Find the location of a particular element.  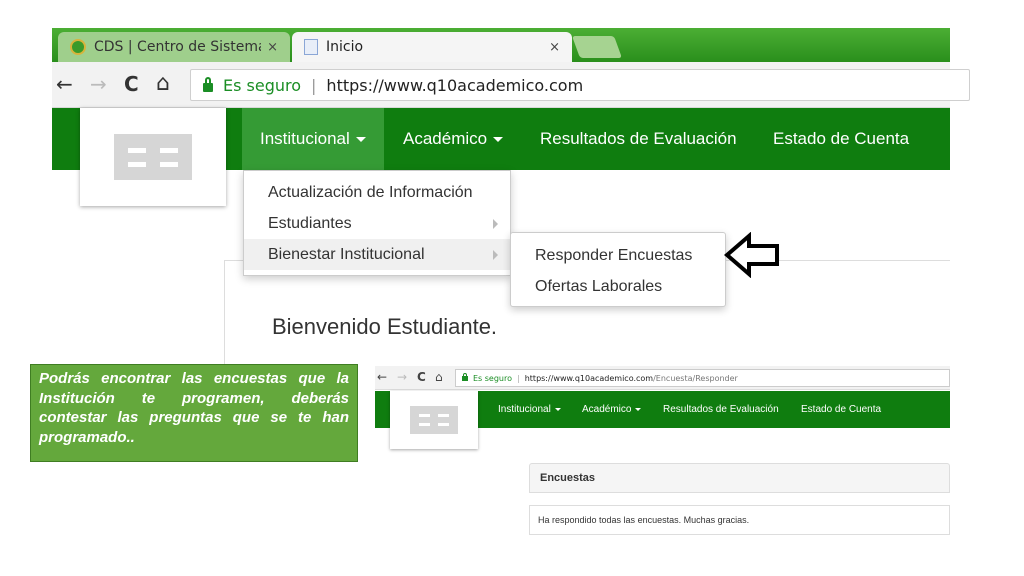

url-bar: Es seguro | https://www.q10academico.com is located at coordinates (580, 85).